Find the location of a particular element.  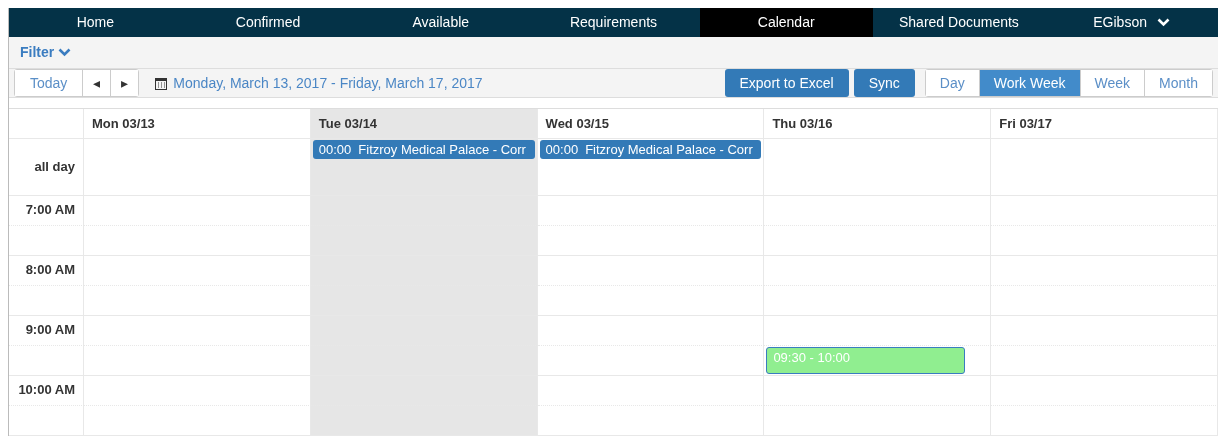

day-header: Tue 03/14 is located at coordinates (348, 123).